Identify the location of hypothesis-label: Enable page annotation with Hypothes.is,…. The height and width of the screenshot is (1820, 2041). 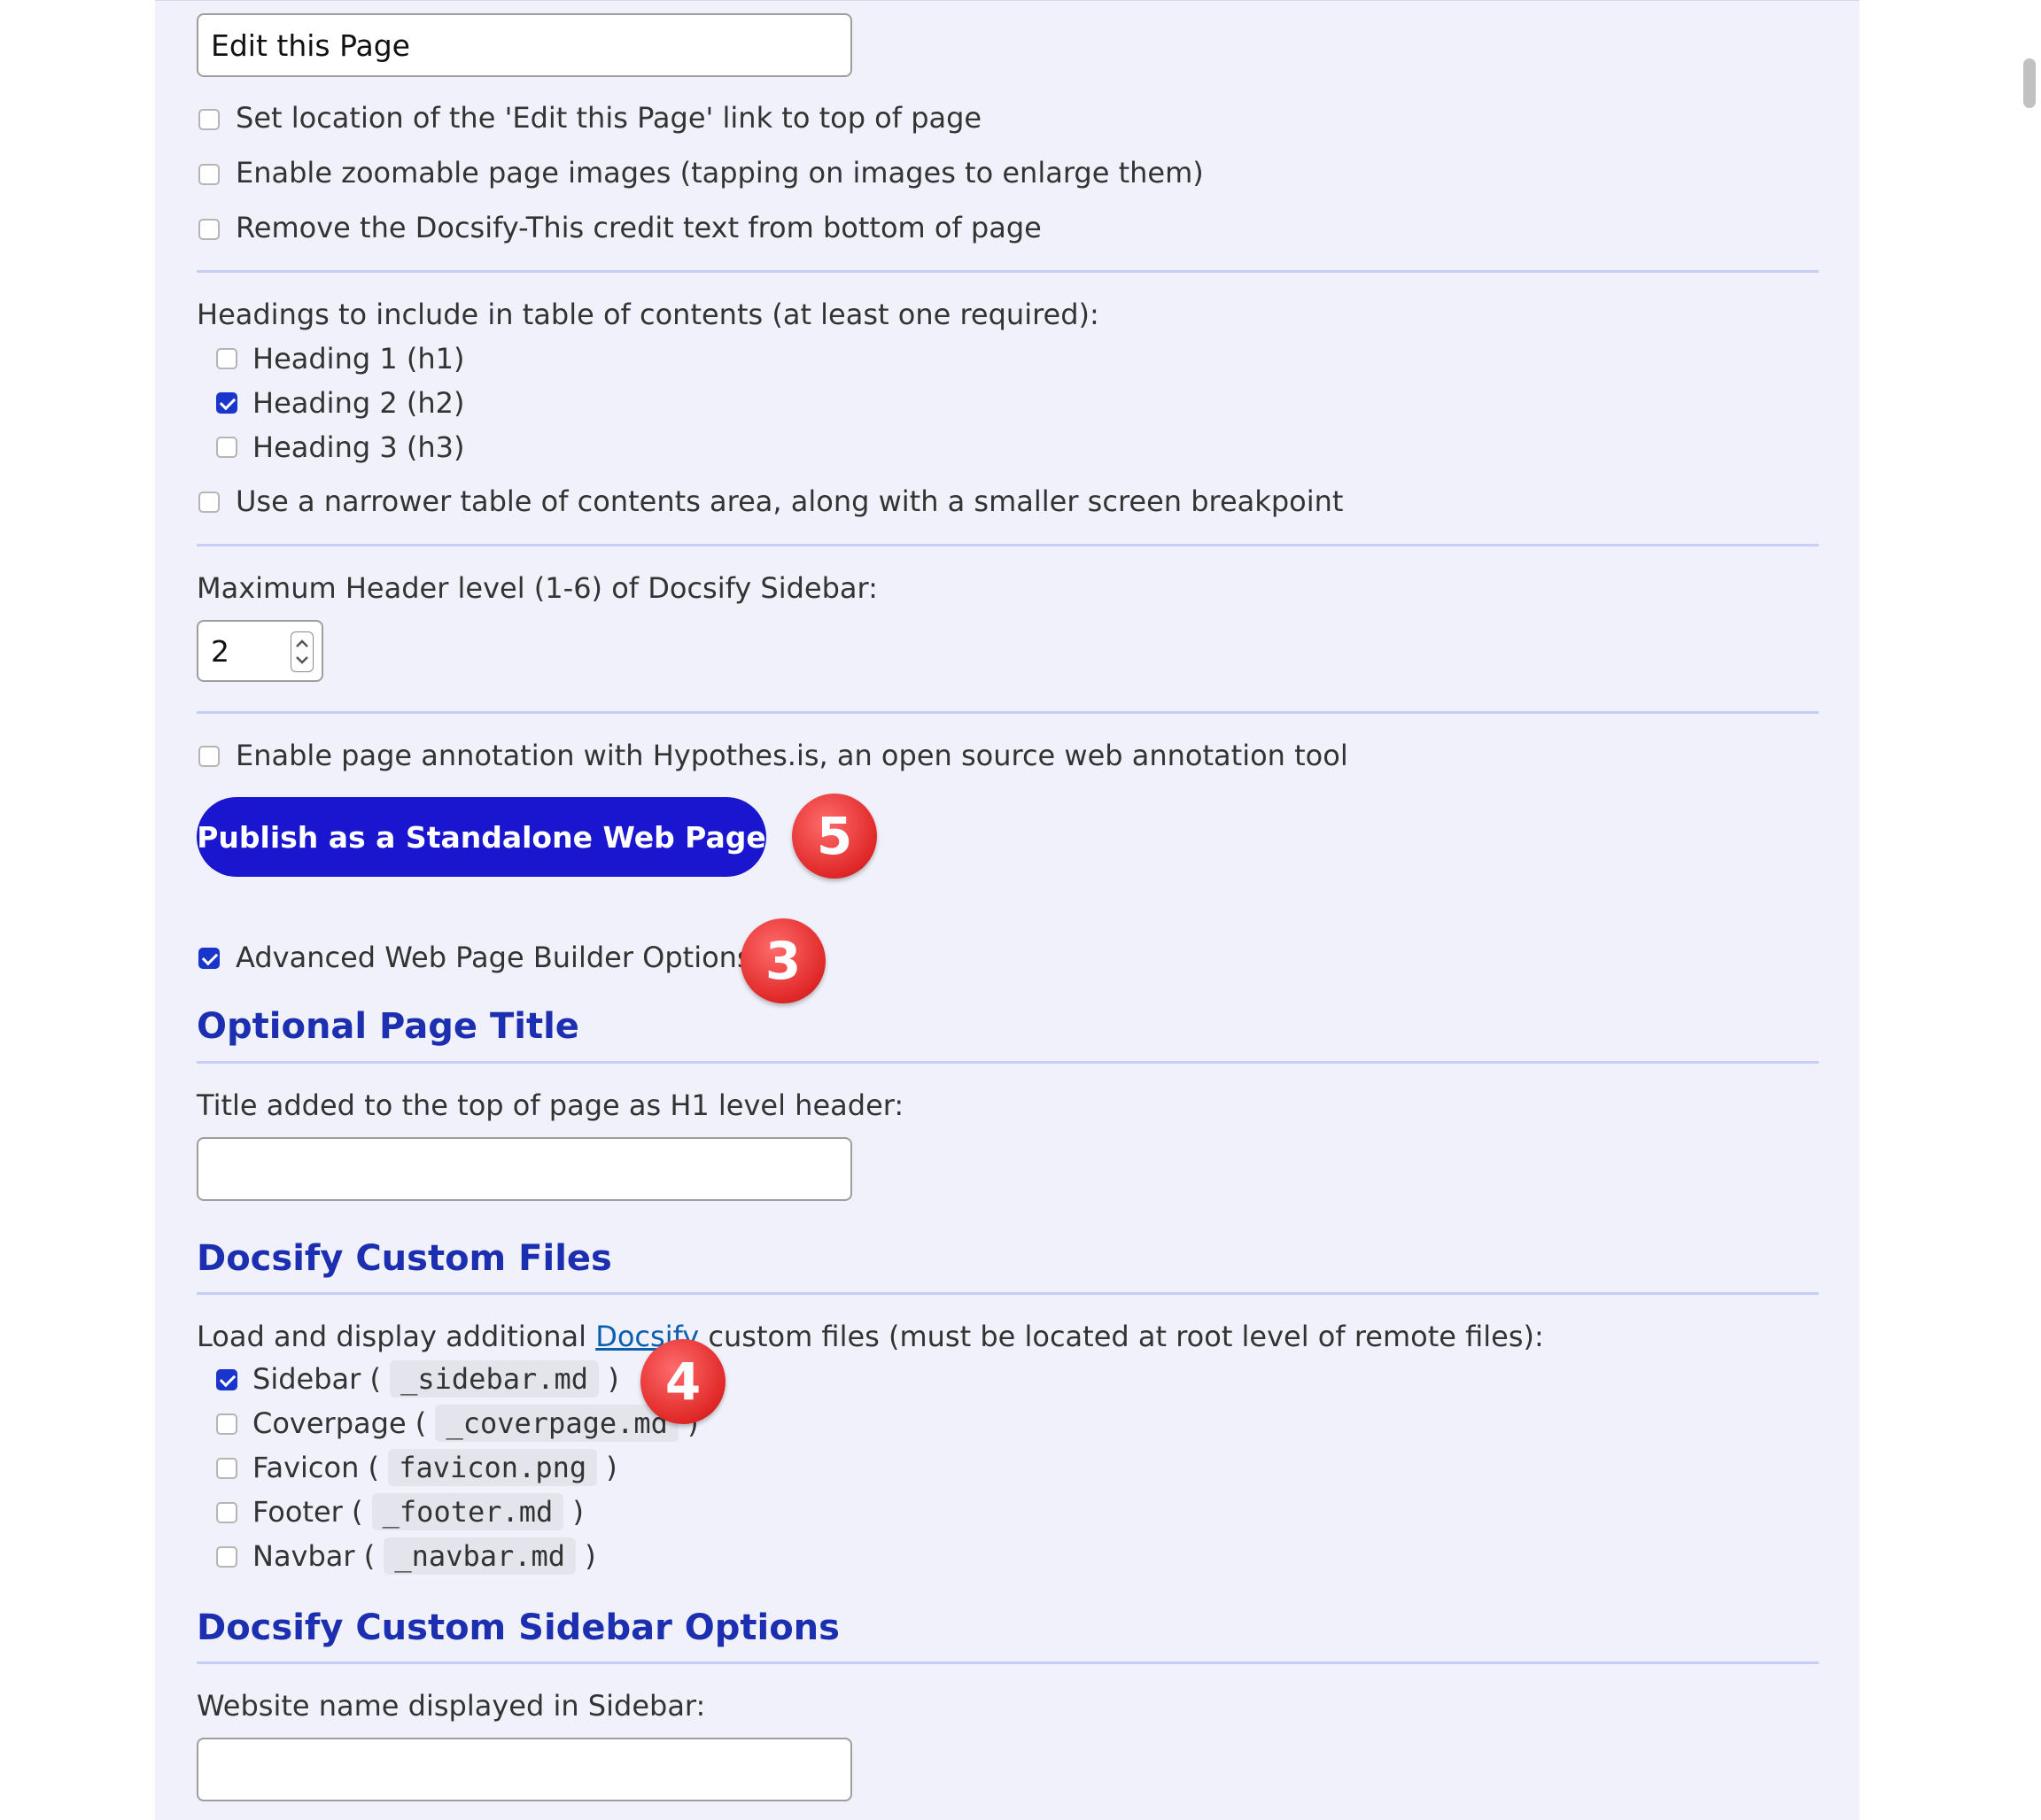
(792, 755).